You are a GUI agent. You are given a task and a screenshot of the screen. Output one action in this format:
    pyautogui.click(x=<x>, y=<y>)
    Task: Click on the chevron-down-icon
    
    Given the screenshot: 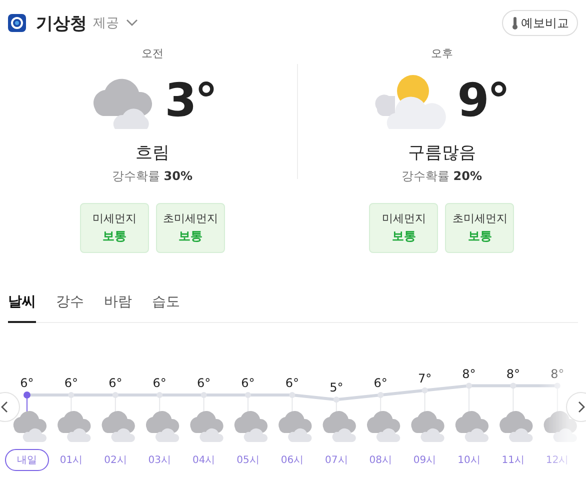 What is the action you would take?
    pyautogui.click(x=132, y=23)
    